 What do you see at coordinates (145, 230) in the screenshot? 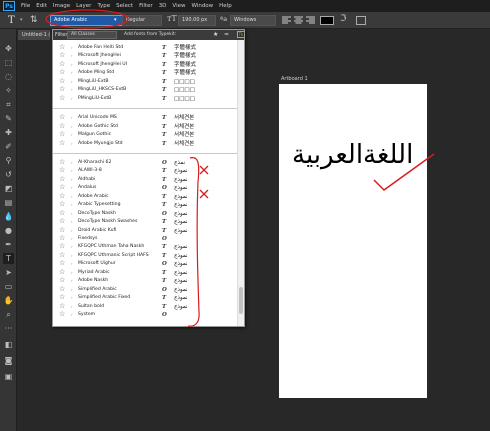
I see `font-list-item: ☆ › Droid Arabic Kufi T نموذج` at bounding box center [145, 230].